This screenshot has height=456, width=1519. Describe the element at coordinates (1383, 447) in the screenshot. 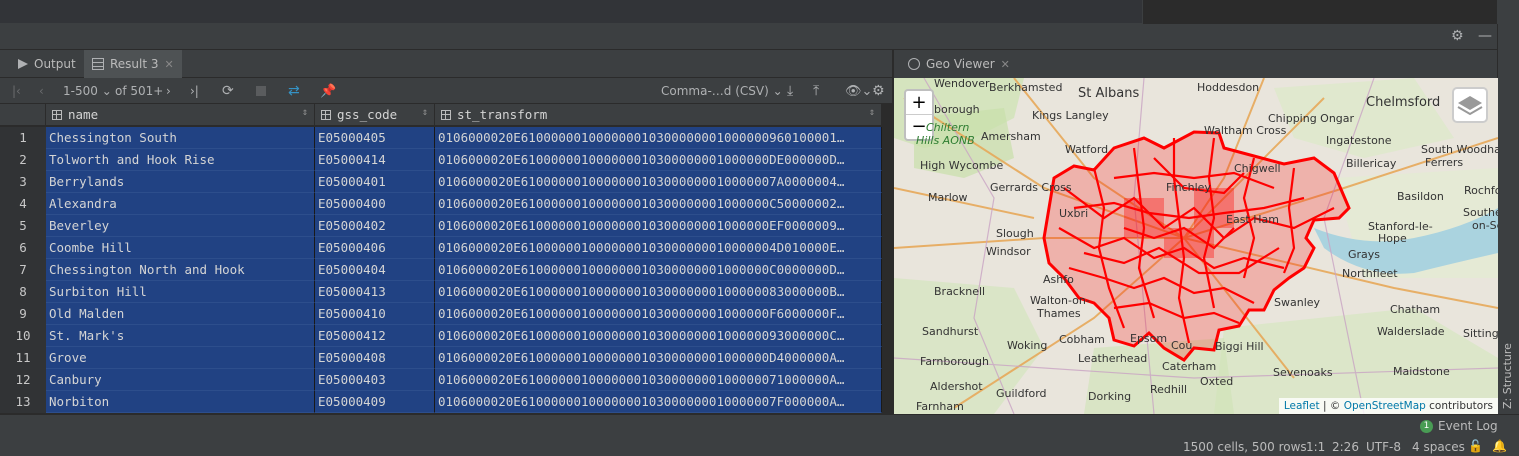

I see `file-encoding: UTF-8` at that location.